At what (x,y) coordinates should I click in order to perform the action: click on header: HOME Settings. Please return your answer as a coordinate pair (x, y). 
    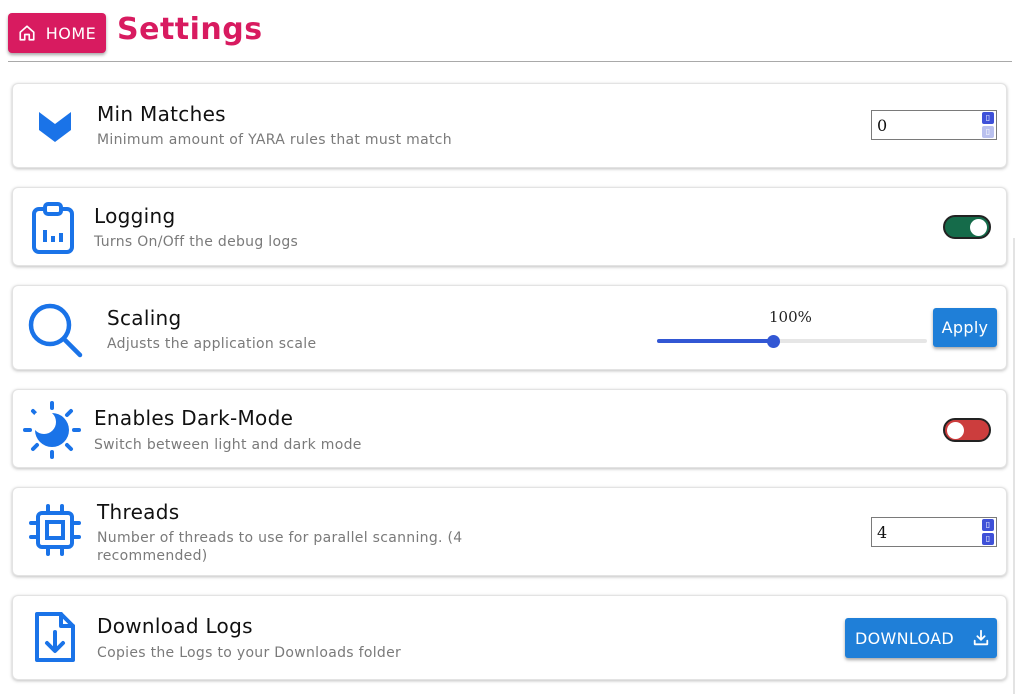
    Looking at the image, I should click on (507, 31).